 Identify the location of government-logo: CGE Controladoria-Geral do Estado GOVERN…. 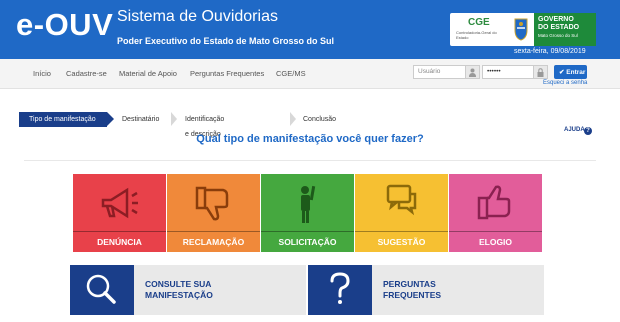
(523, 29).